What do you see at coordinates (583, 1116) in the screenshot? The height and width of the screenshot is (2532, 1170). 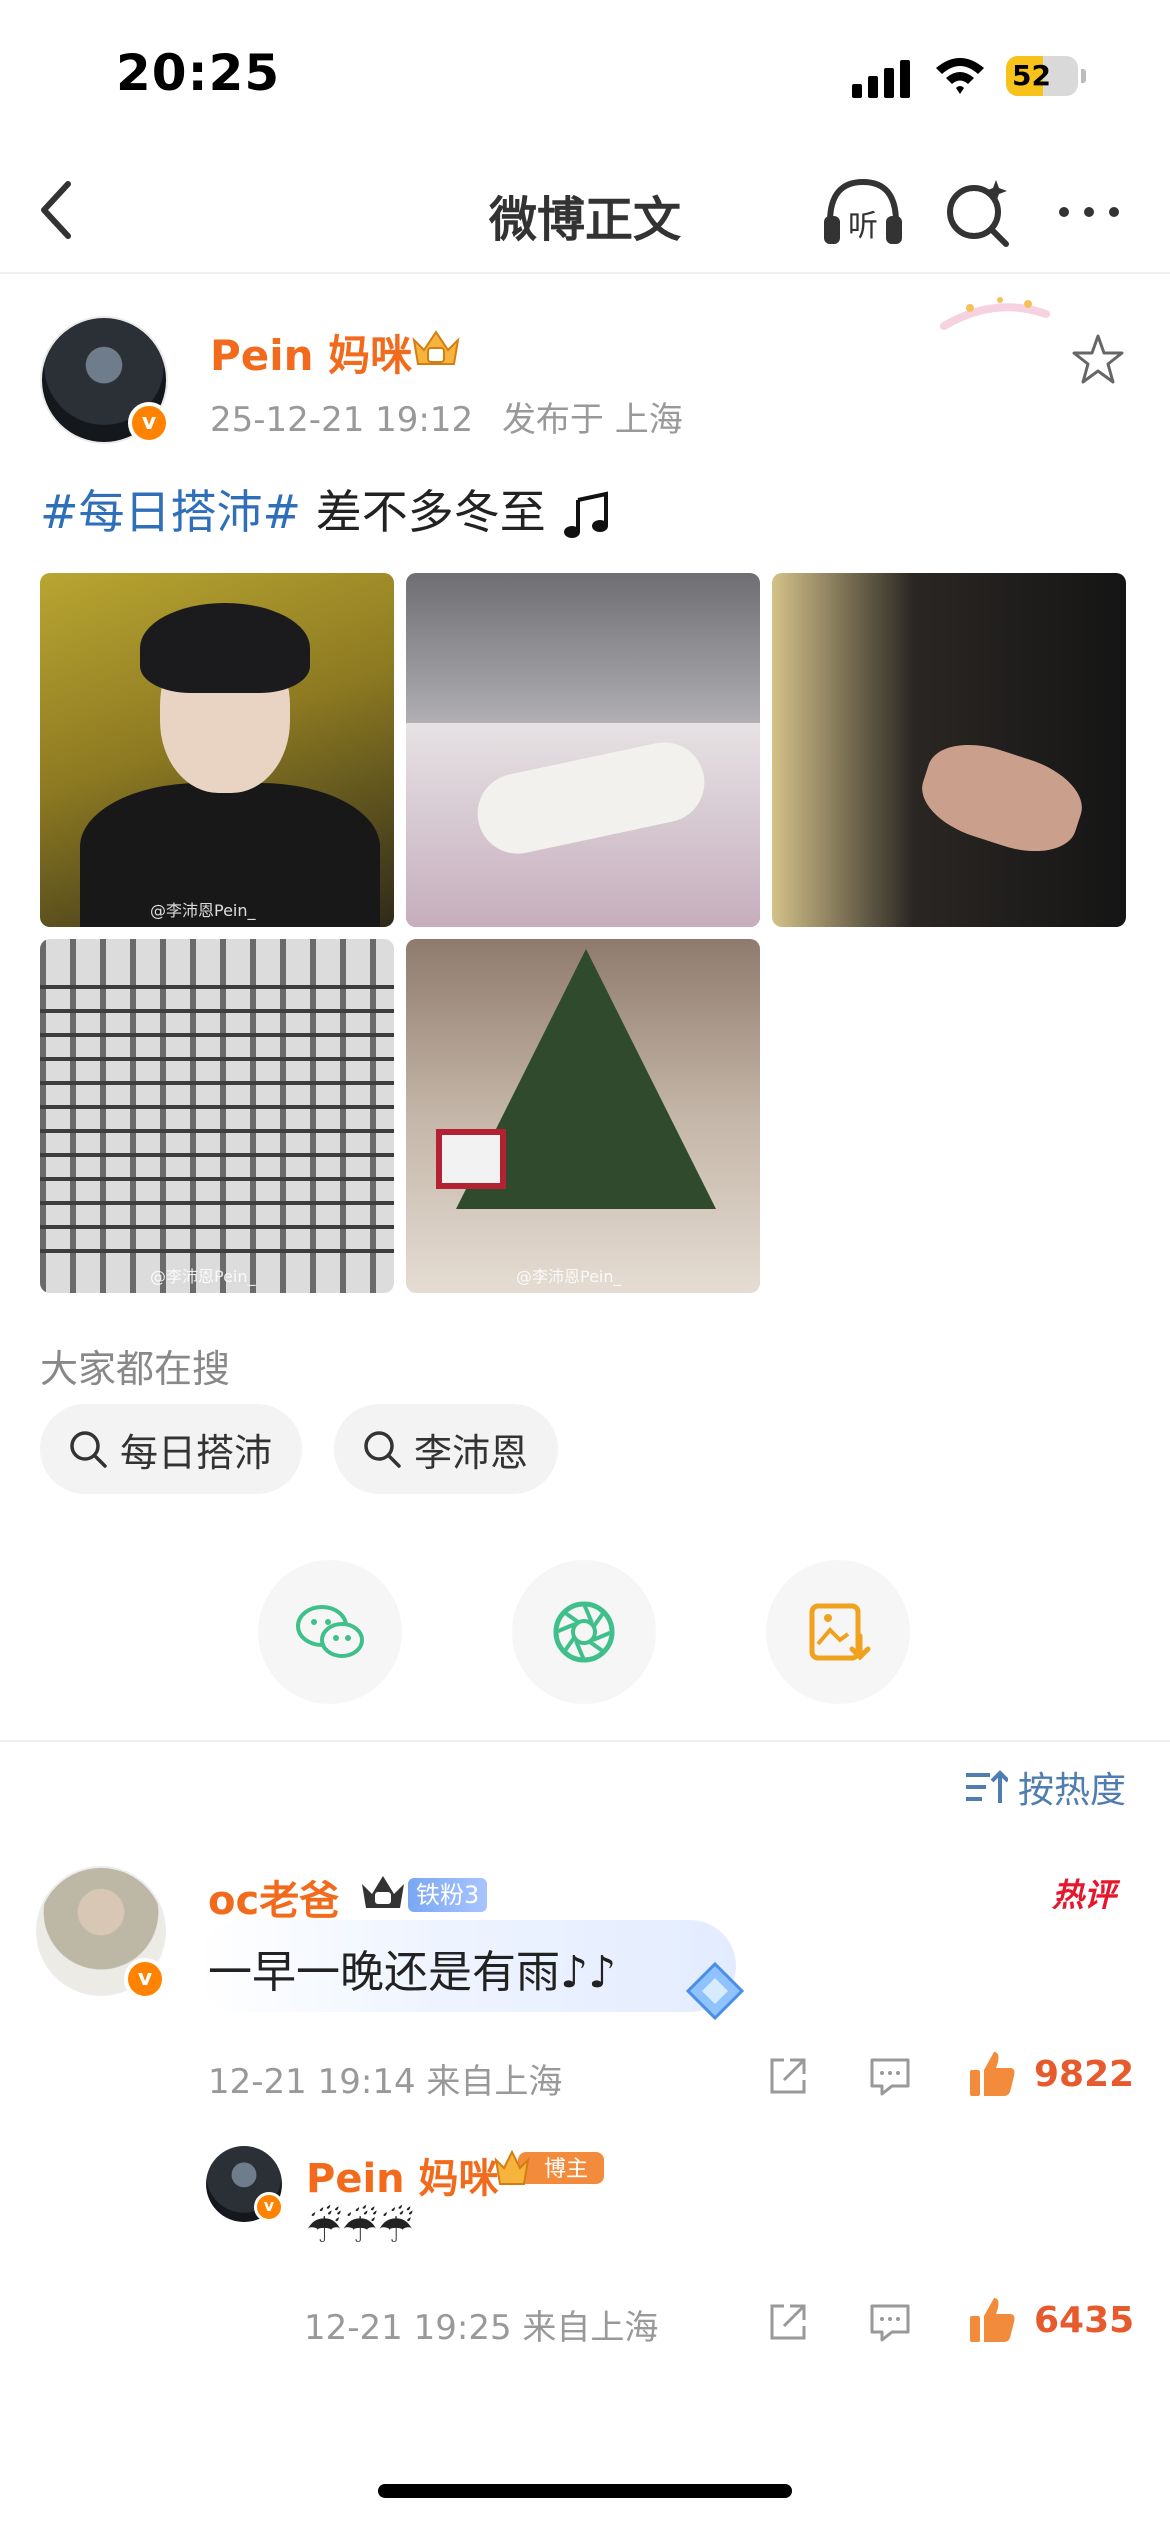 I see `post-image-5: @李沛恩Pein_` at bounding box center [583, 1116].